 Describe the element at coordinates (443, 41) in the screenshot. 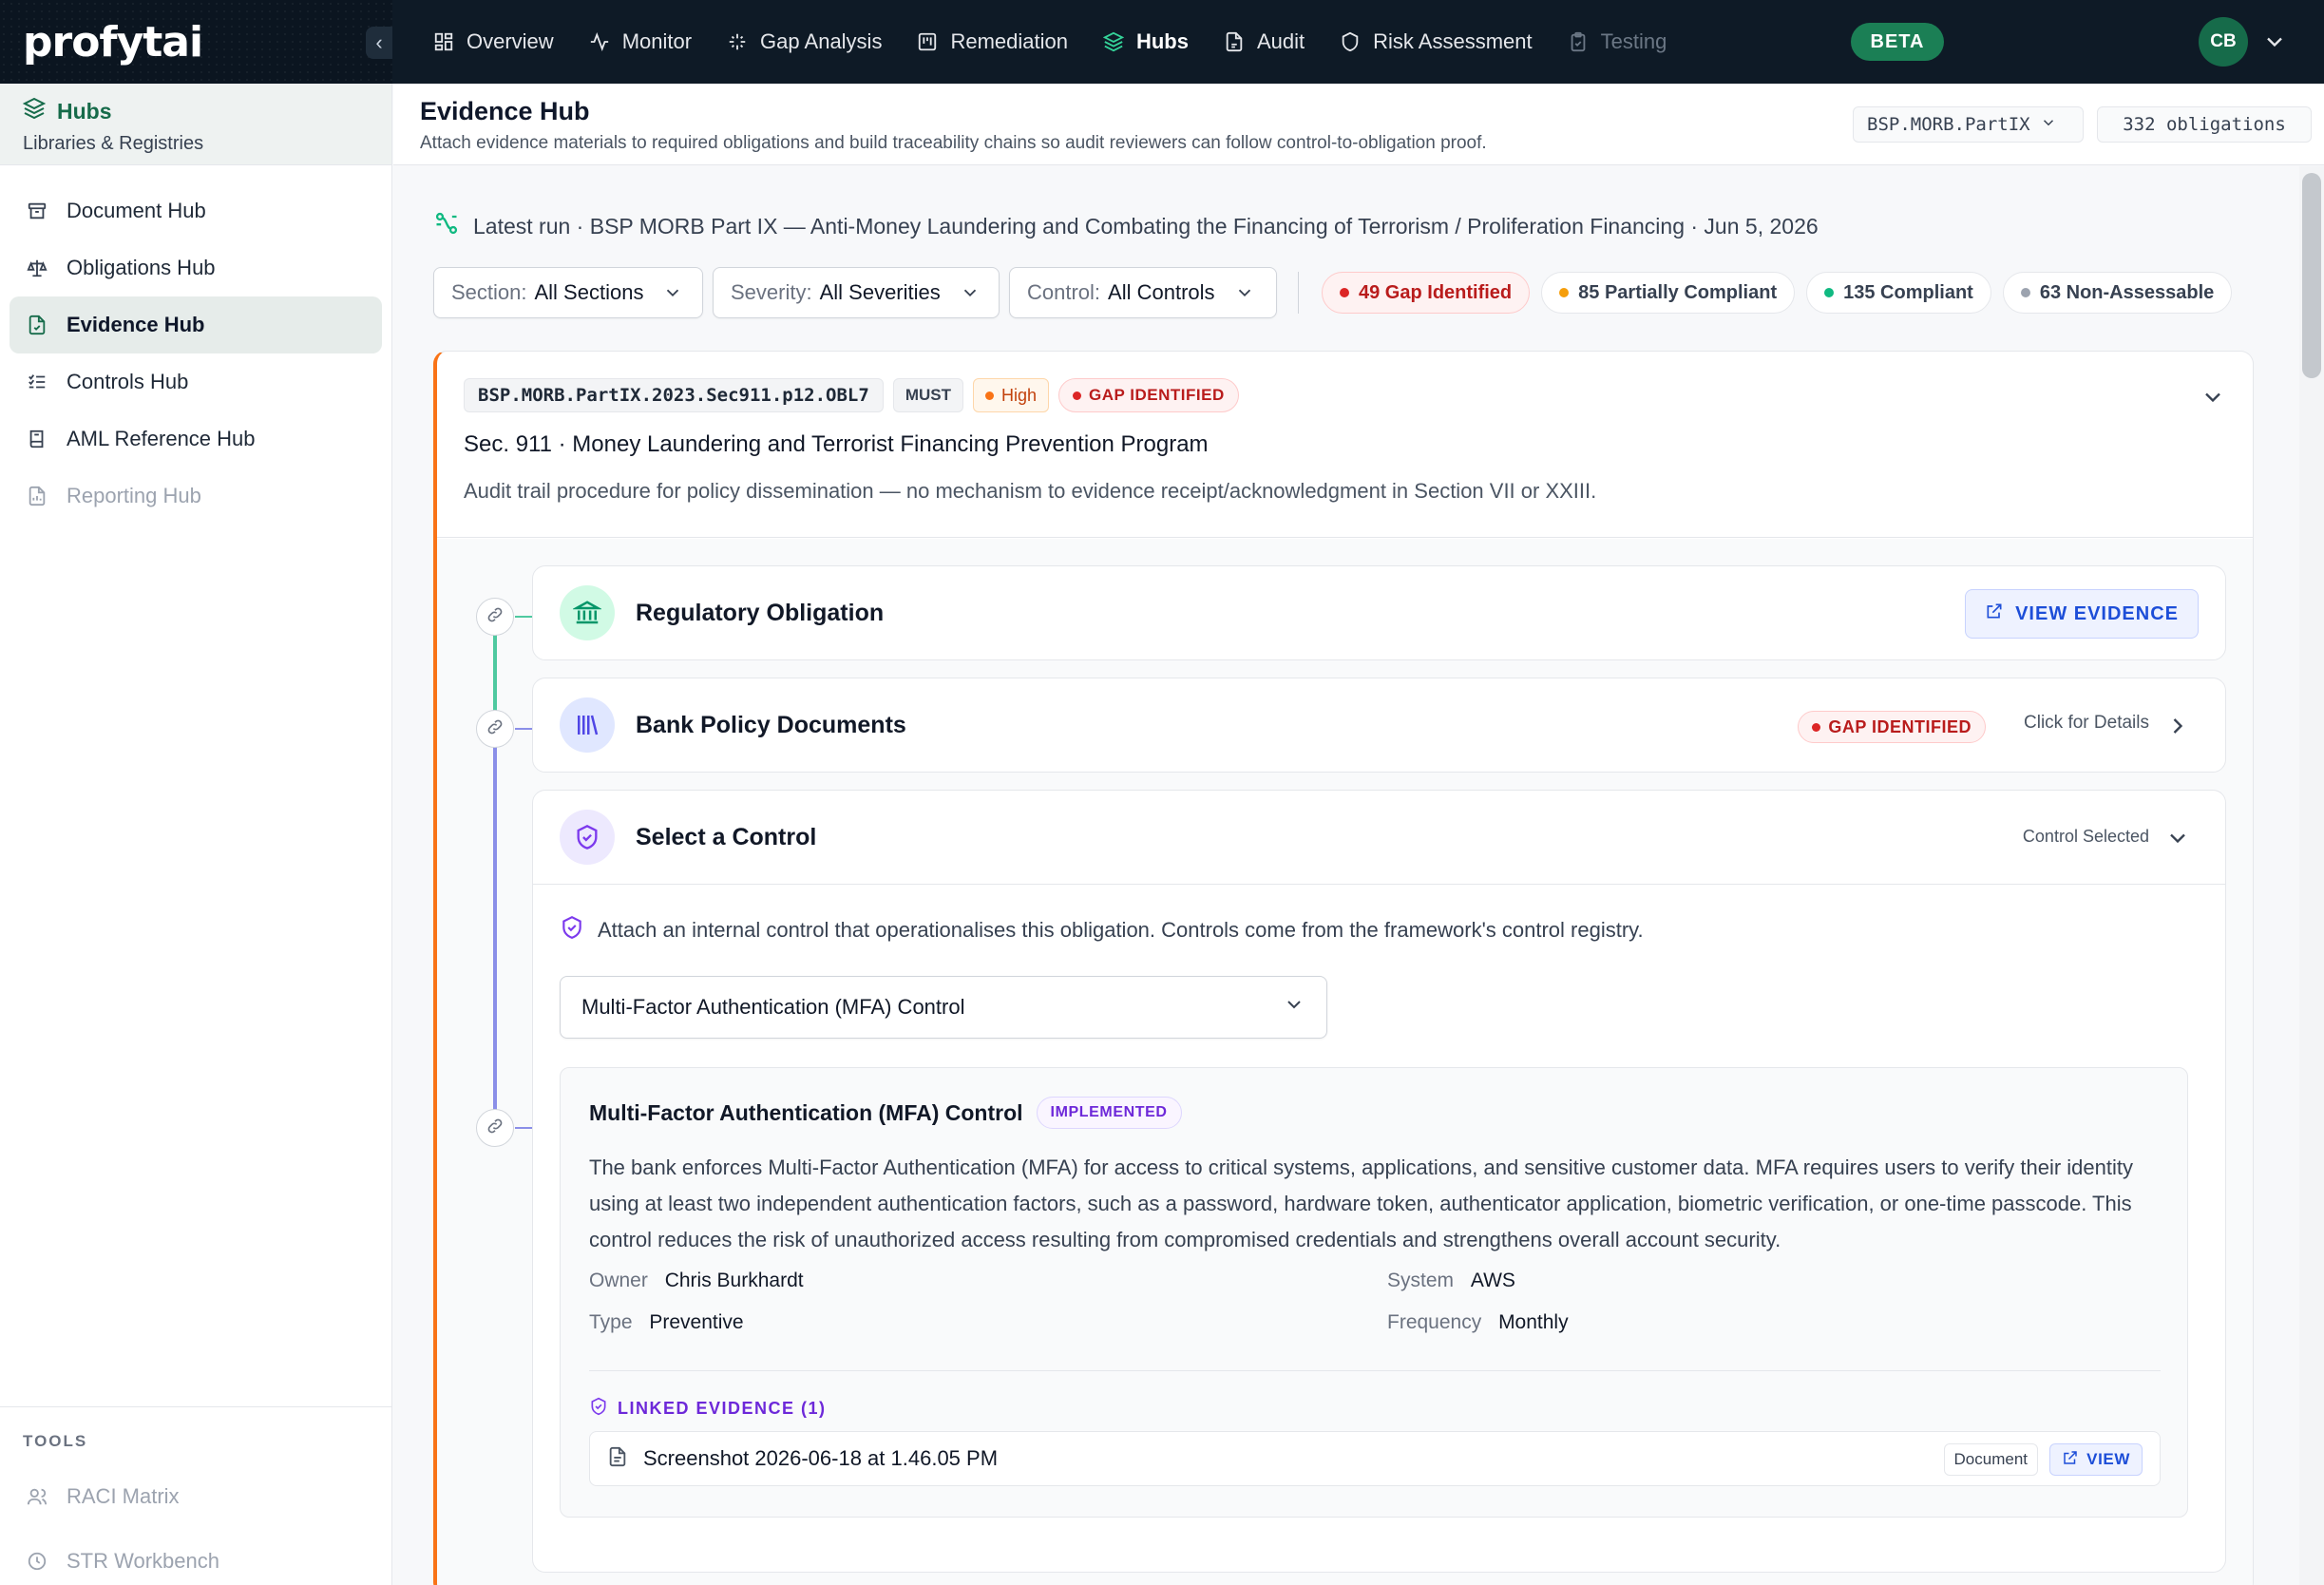

I see `grid-icon` at that location.